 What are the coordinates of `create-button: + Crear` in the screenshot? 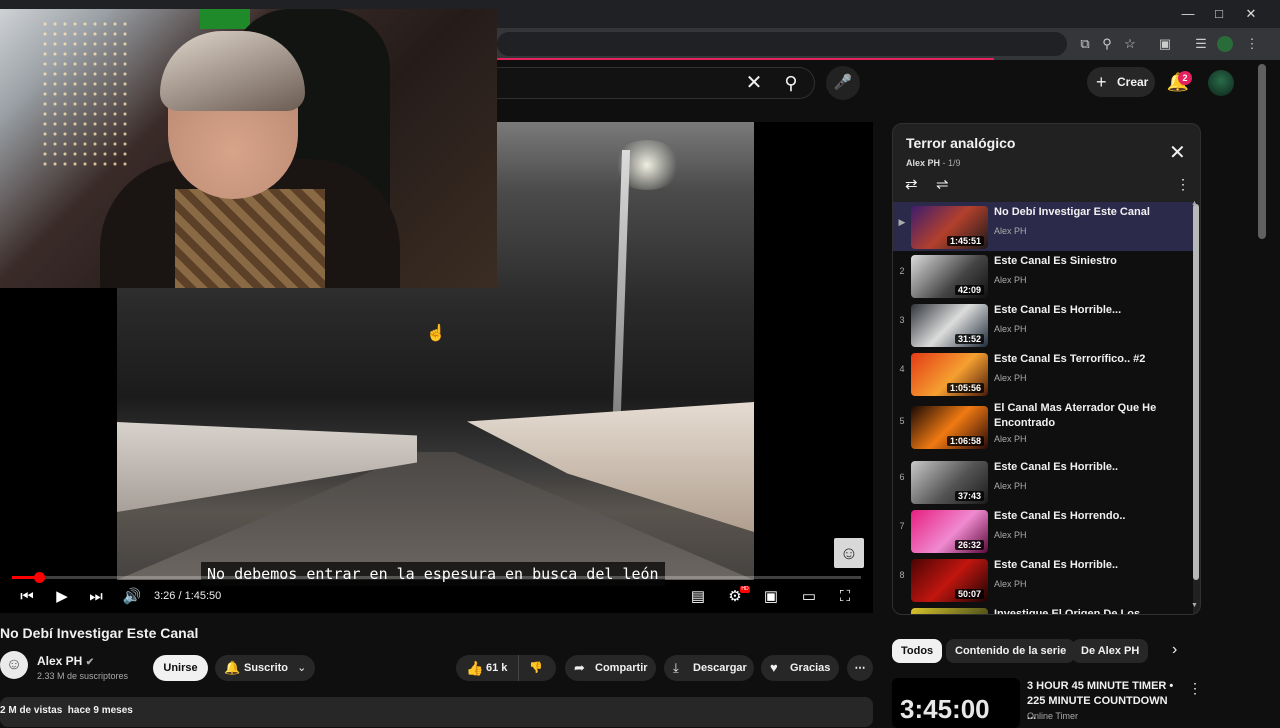 It's located at (1121, 82).